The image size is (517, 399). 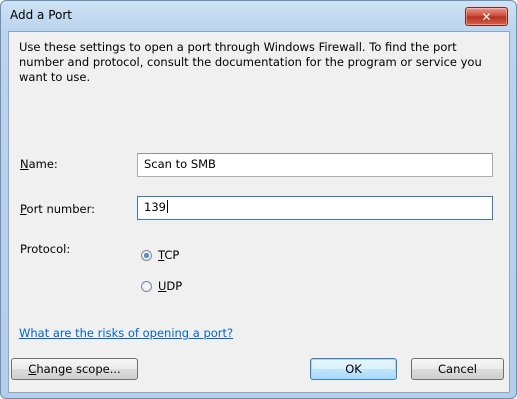 I want to click on port-number-field: 139, so click(x=315, y=208).